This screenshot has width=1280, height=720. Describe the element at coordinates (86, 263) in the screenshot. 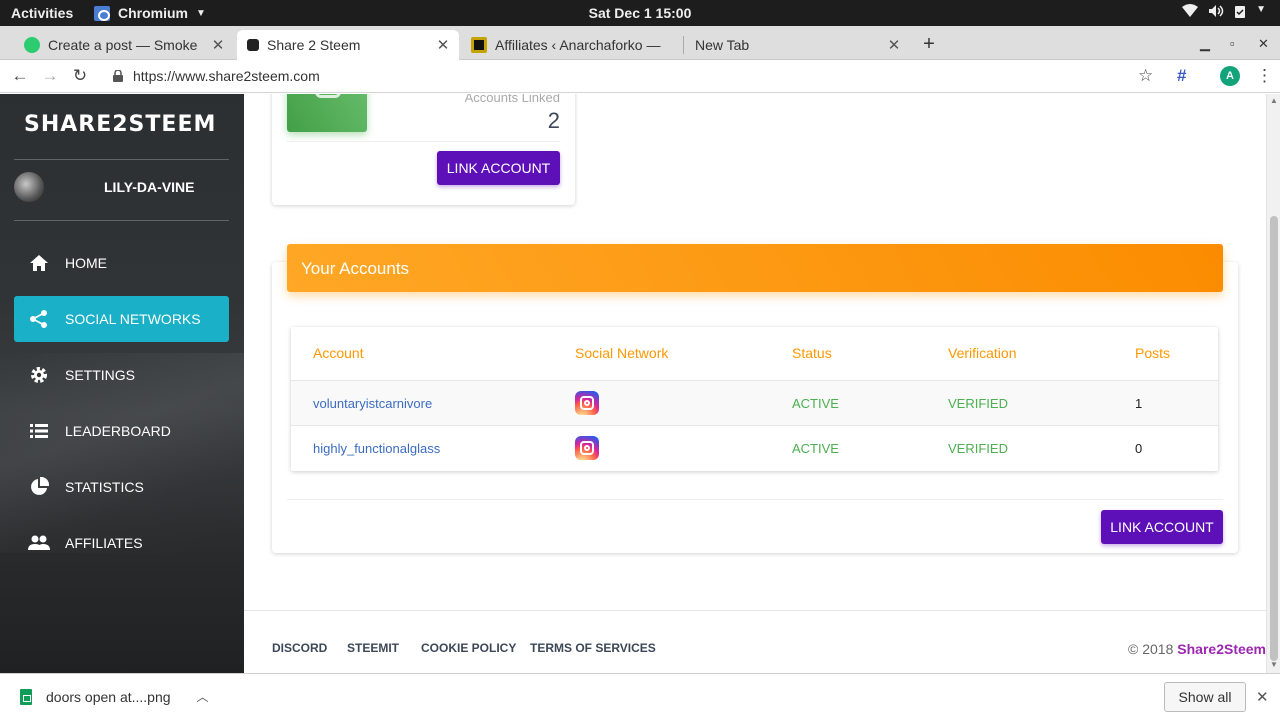

I see `sidebar-item-label: HOME` at that location.